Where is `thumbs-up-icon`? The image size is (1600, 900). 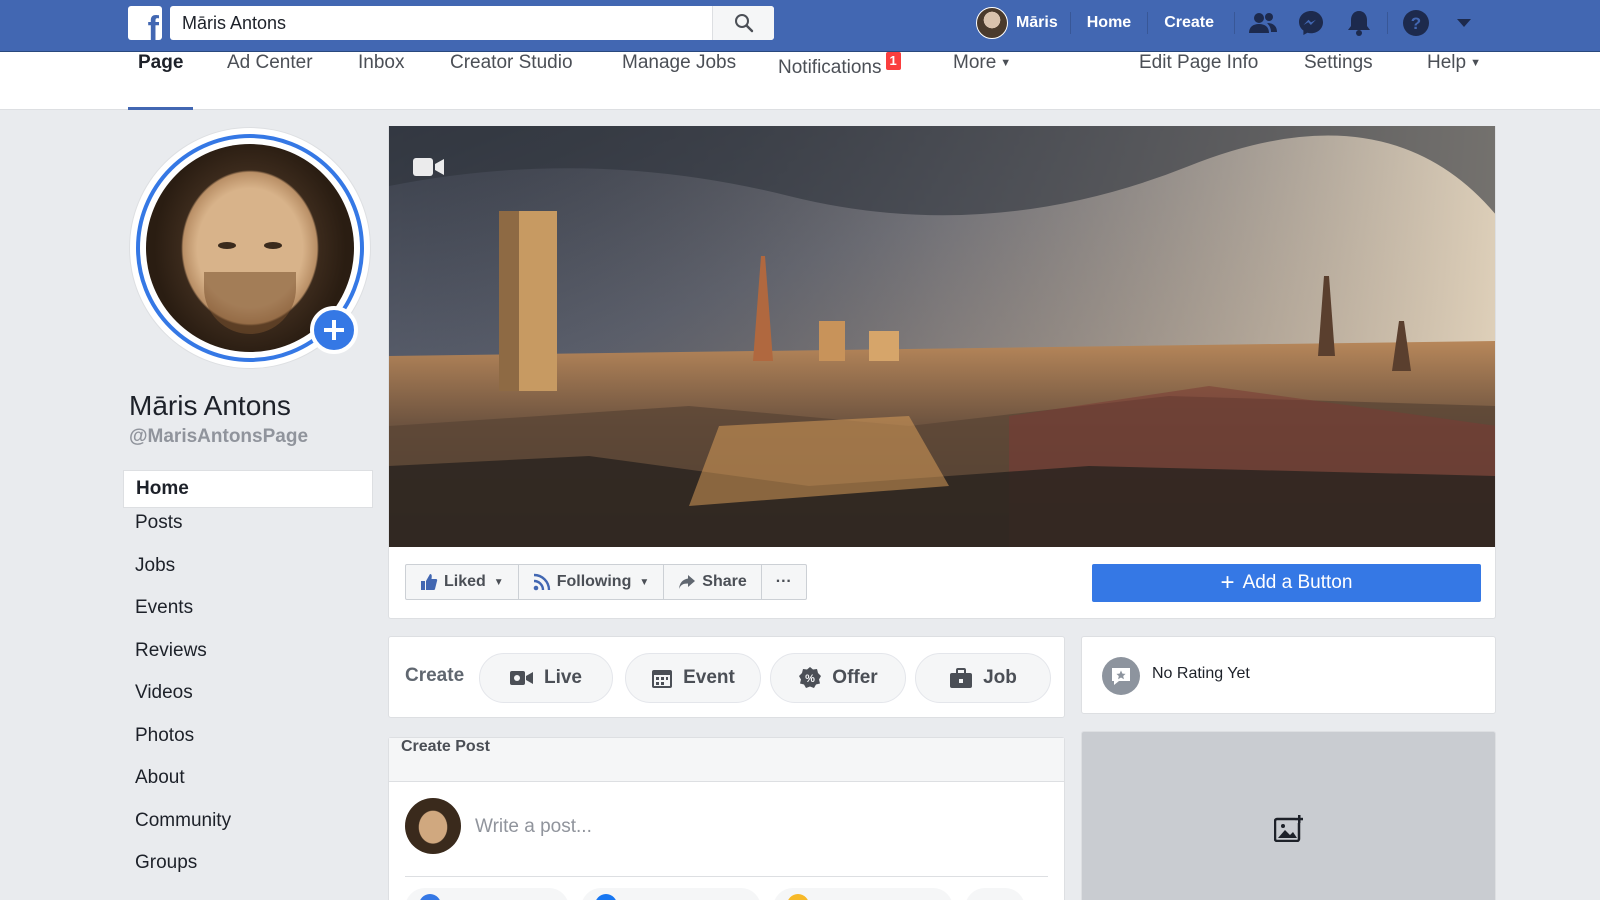 thumbs-up-icon is located at coordinates (429, 582).